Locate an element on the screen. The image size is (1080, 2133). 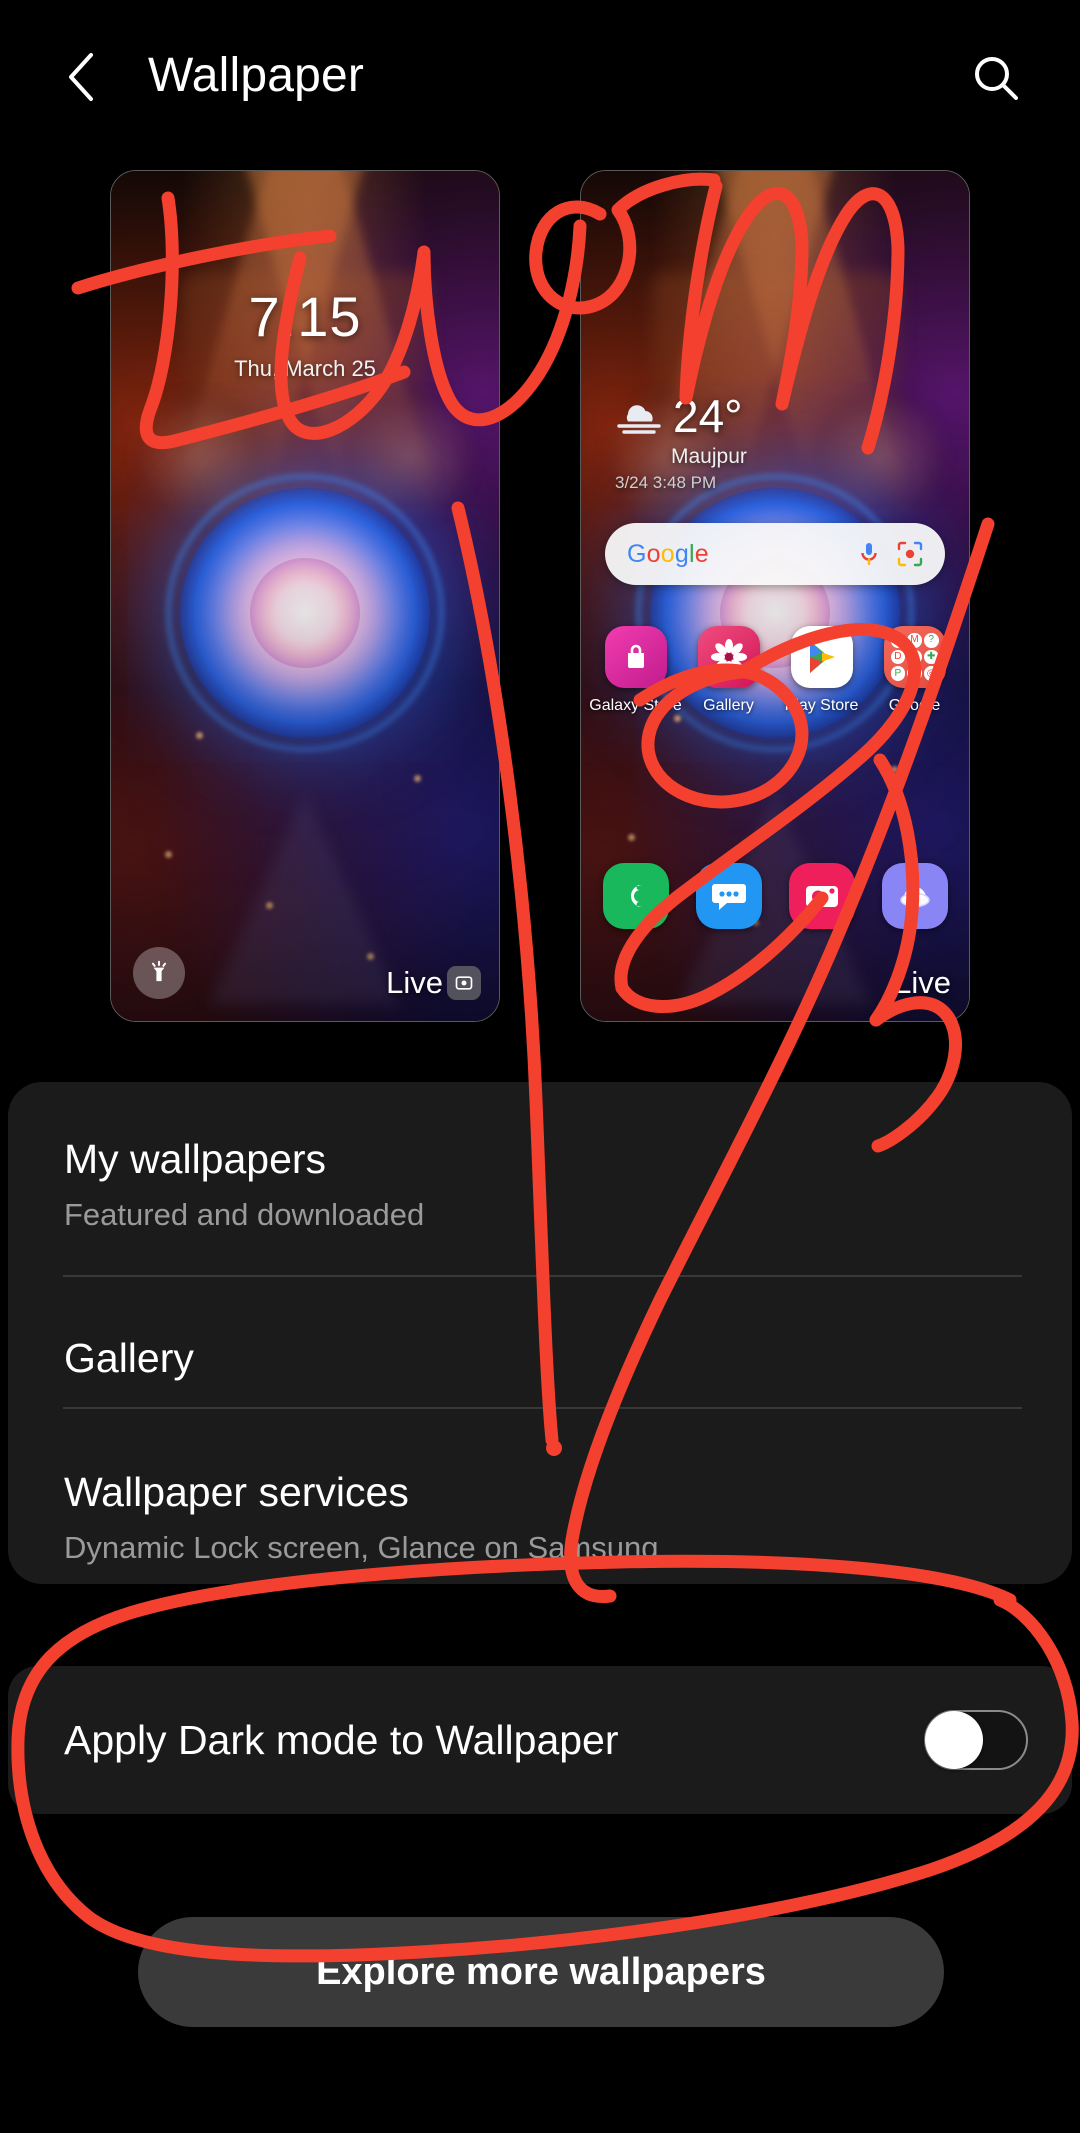
toggle-knob is located at coordinates (954, 1740).